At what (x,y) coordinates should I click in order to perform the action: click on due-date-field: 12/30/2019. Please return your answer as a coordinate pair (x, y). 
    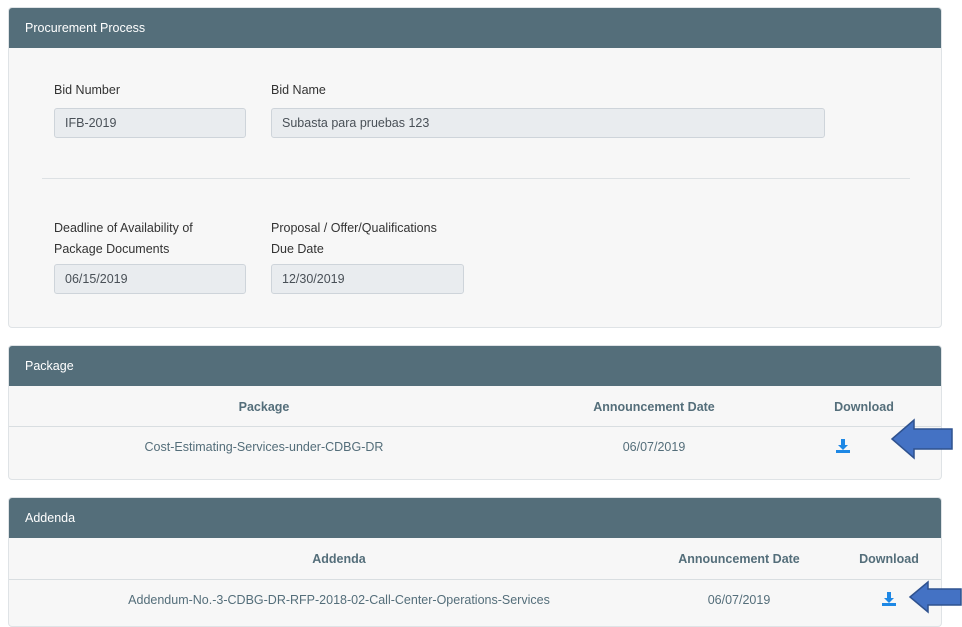
    Looking at the image, I should click on (367, 279).